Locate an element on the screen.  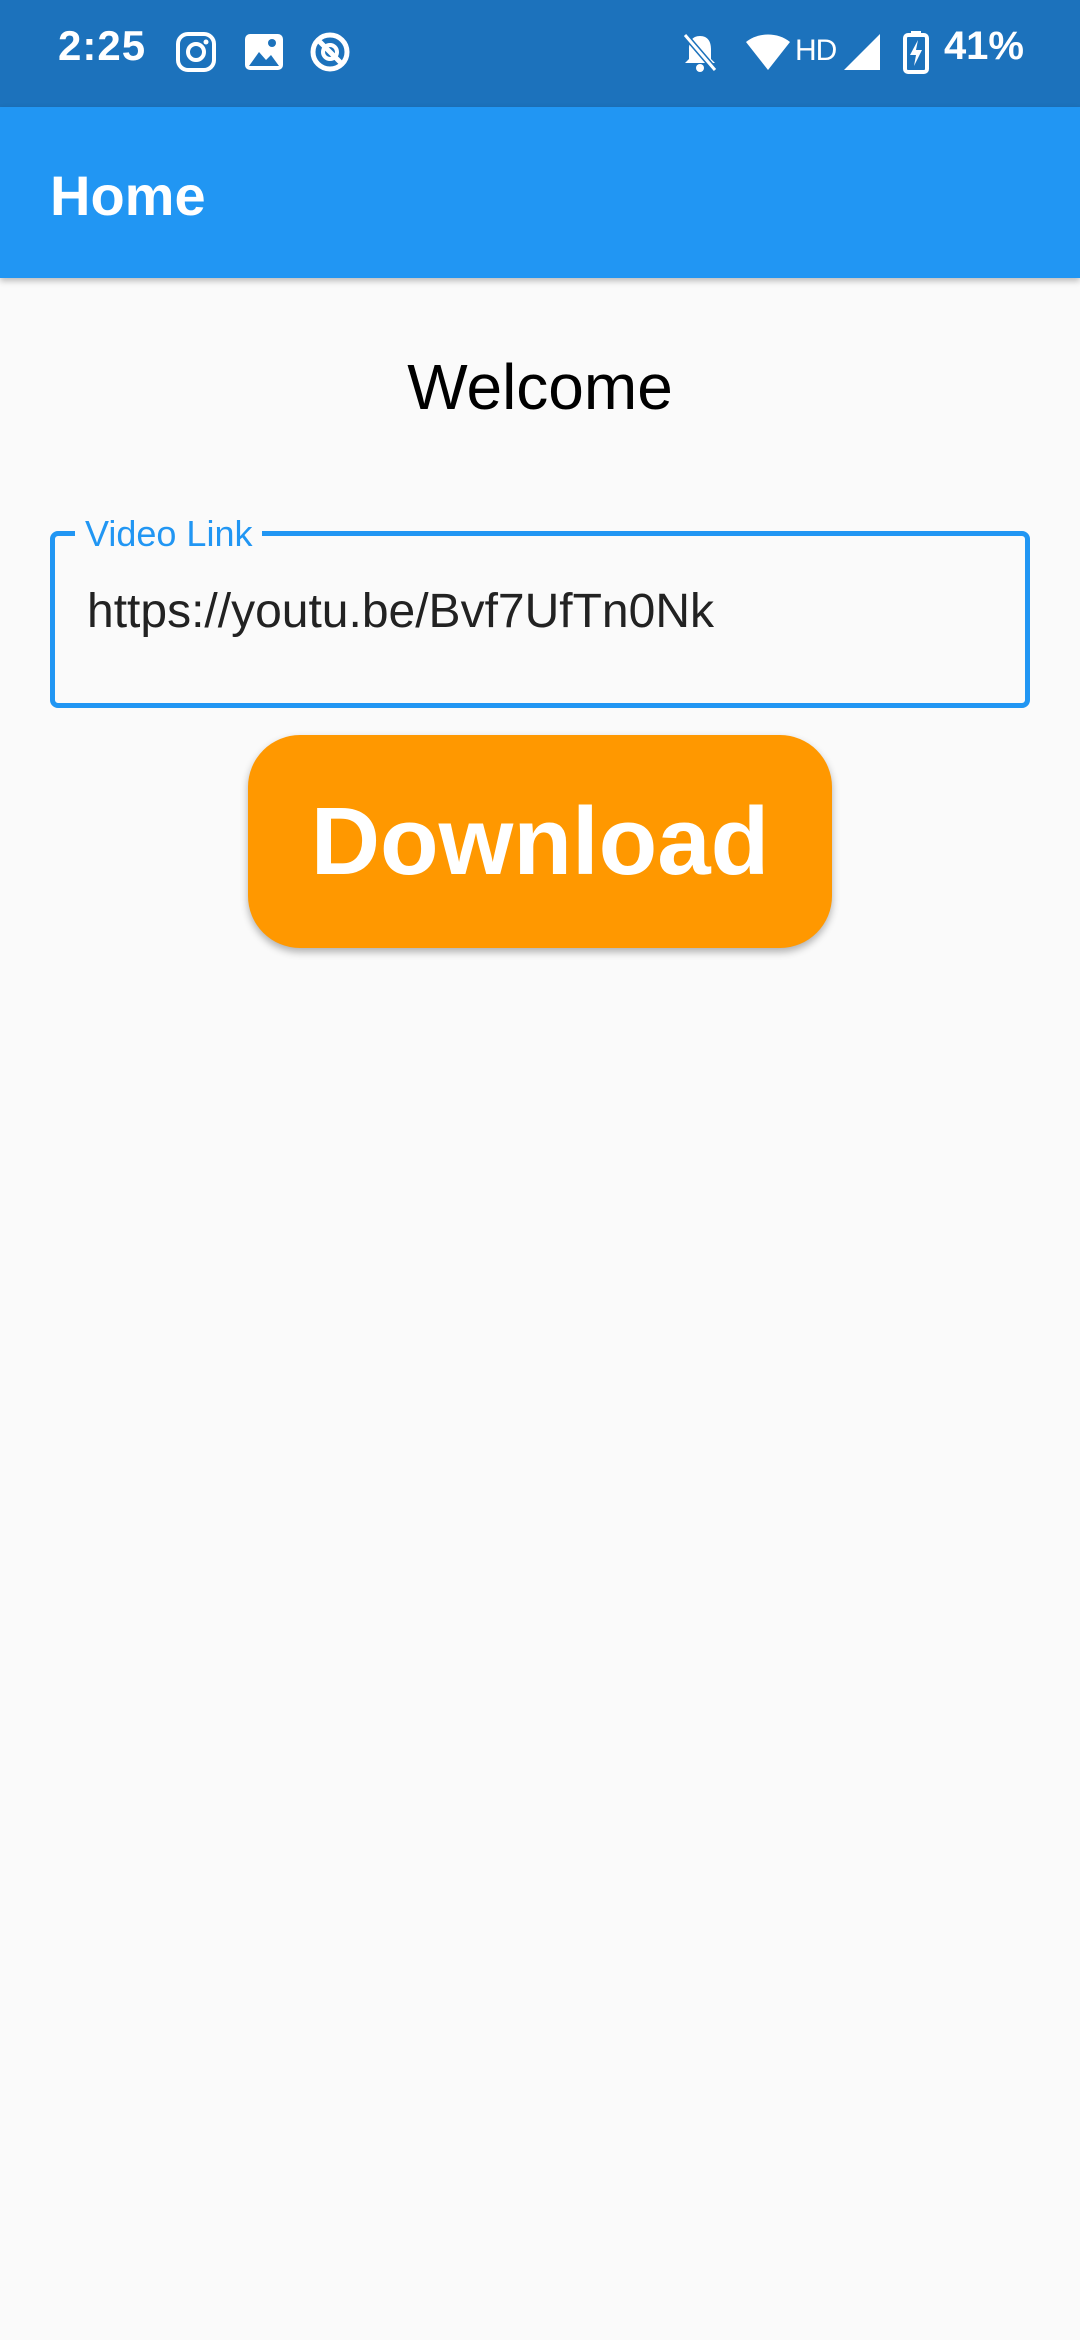
sync-icon is located at coordinates (330, 52).